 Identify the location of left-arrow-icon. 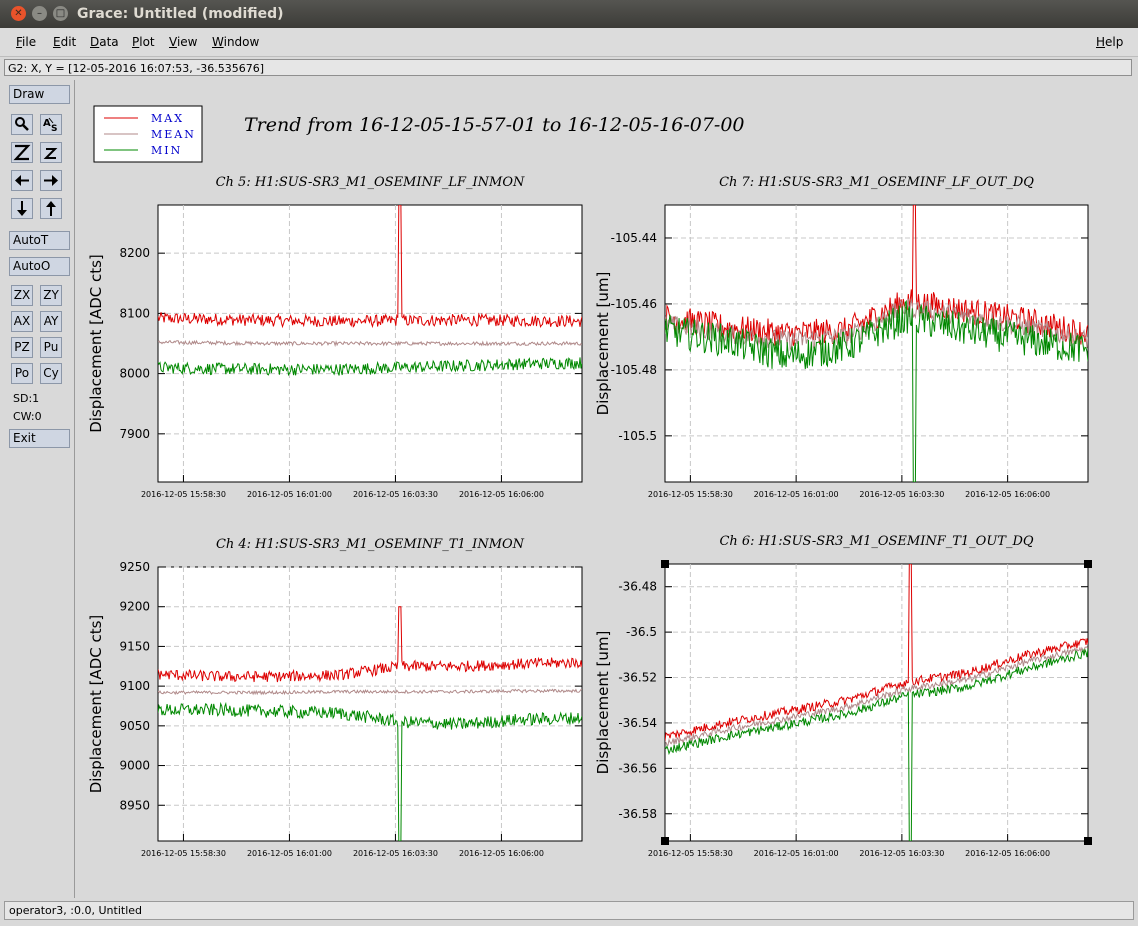
(22, 180).